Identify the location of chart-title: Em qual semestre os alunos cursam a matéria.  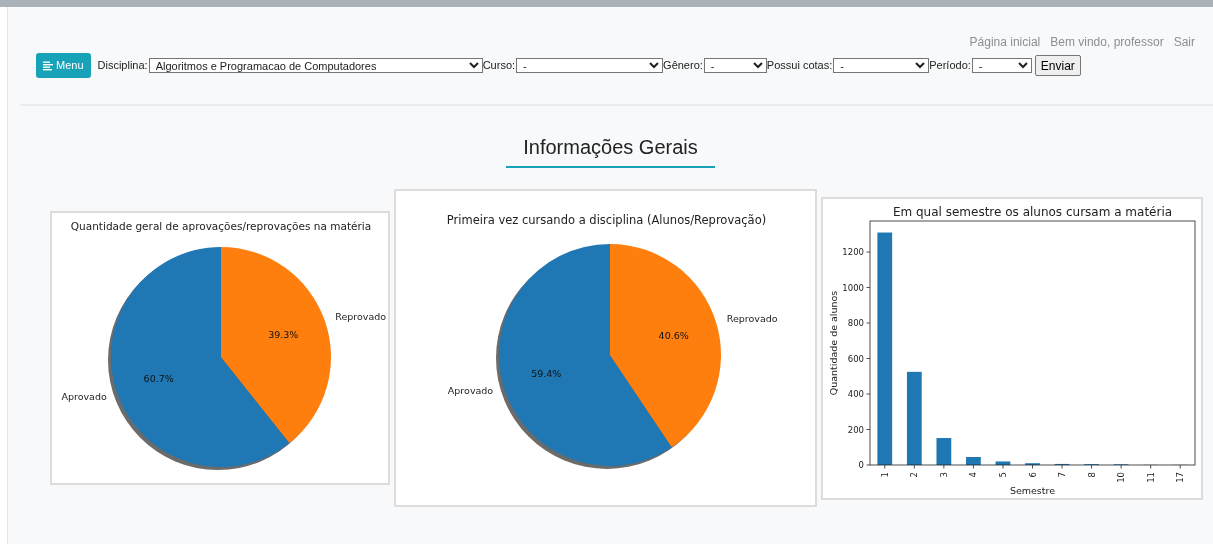
(1032, 212).